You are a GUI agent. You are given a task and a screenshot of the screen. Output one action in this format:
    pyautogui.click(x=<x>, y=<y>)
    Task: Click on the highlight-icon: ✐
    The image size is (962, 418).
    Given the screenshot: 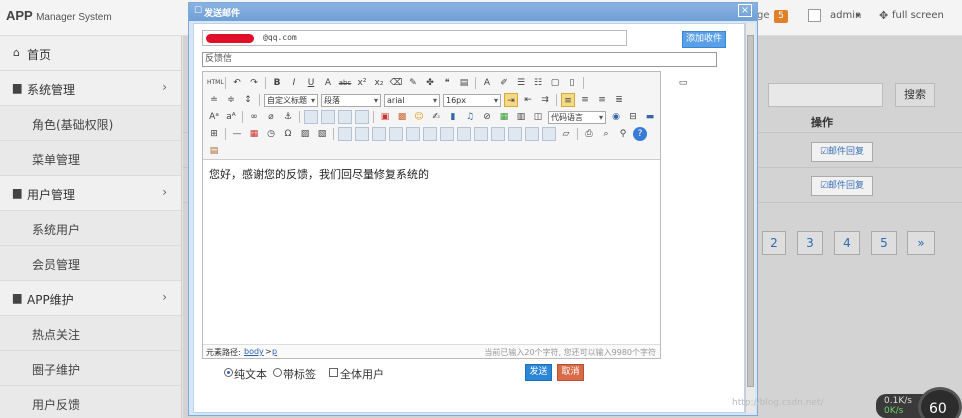 What is the action you would take?
    pyautogui.click(x=504, y=83)
    